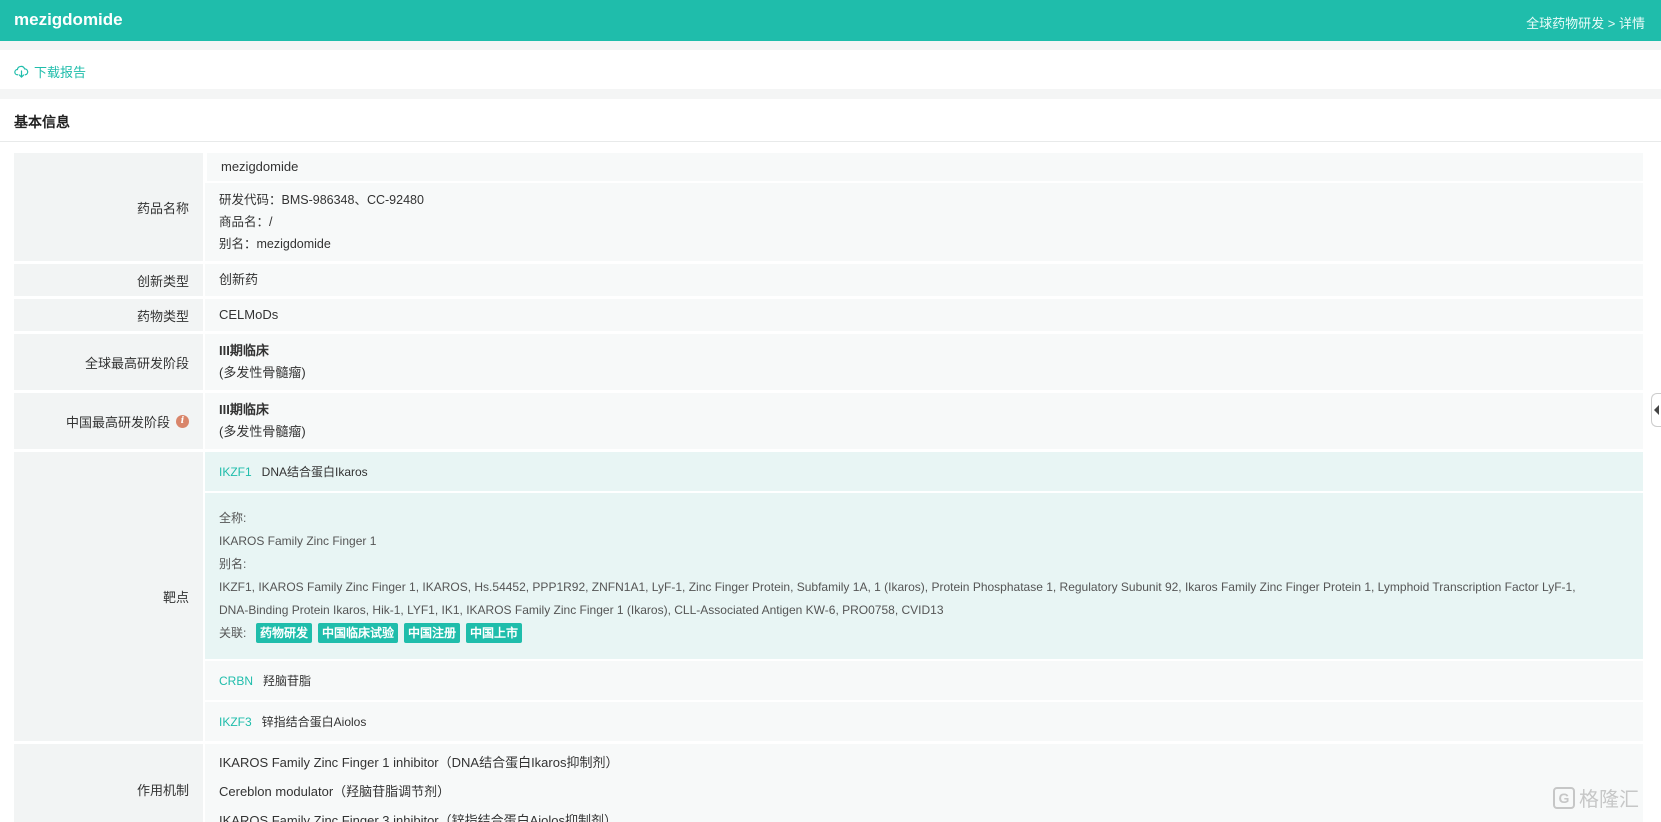 The height and width of the screenshot is (822, 1661). I want to click on watermark: G 格隆汇, so click(1596, 797).